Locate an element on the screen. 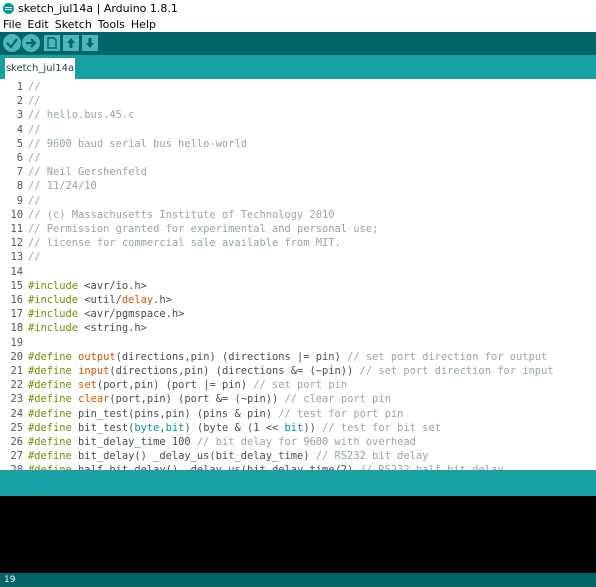  arrow-up-icon is located at coordinates (71, 43).